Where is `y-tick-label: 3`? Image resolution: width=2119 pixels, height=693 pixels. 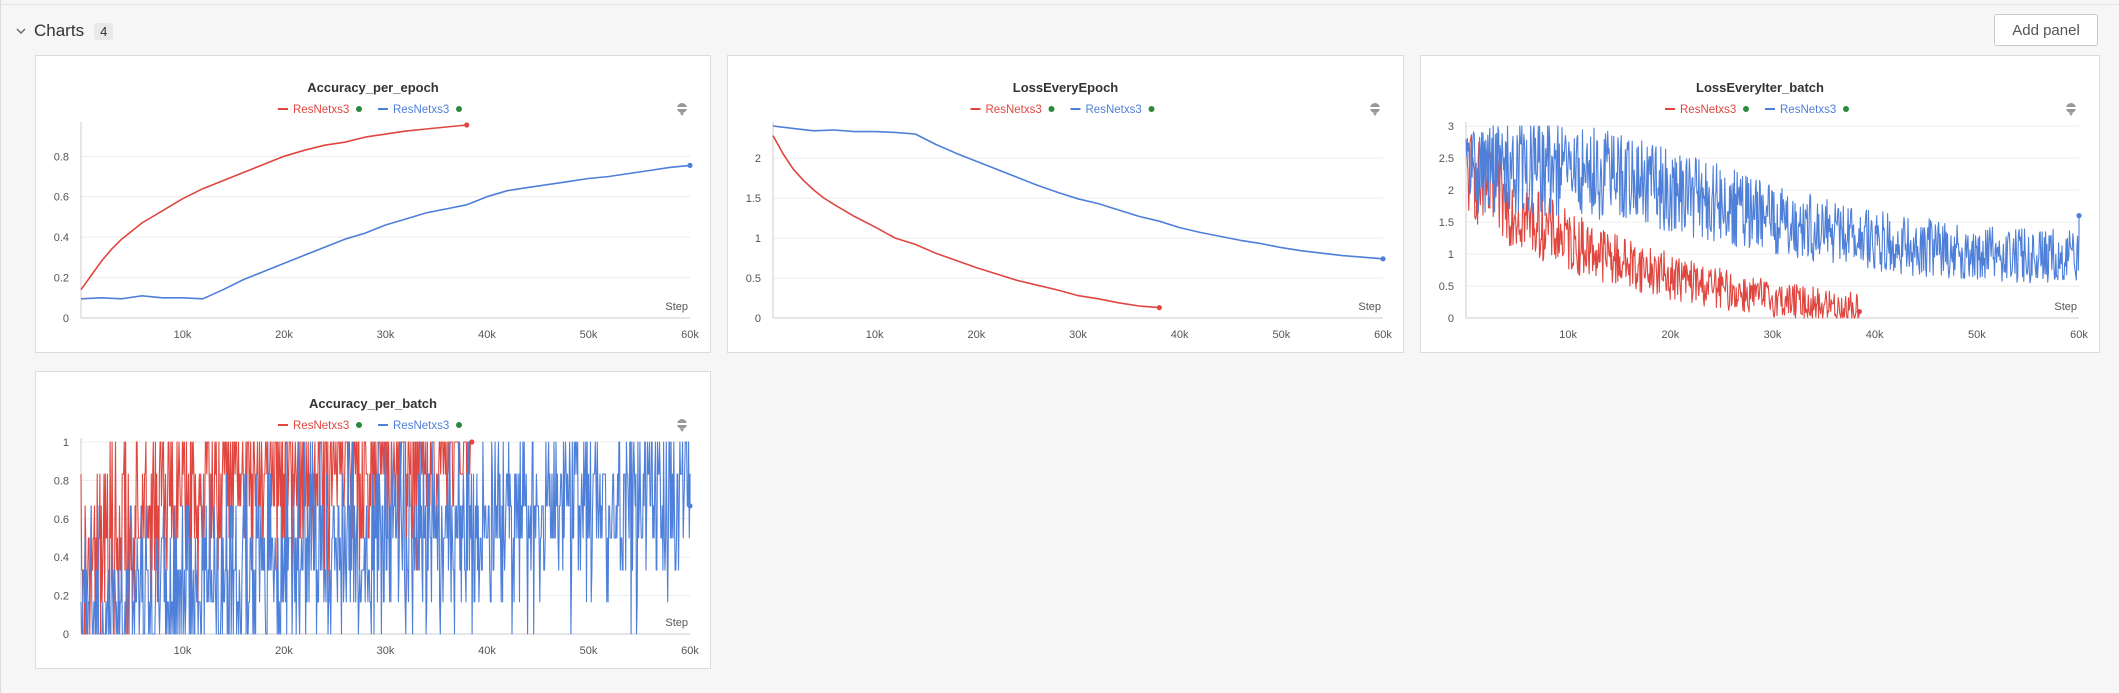 y-tick-label: 3 is located at coordinates (1451, 127).